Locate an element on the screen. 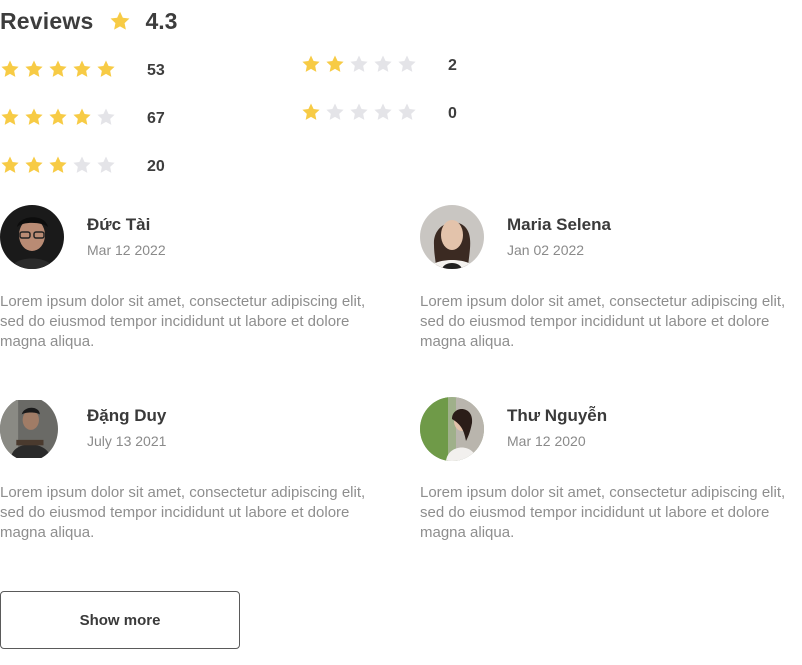  reviewer-name: Thư Nguyễn is located at coordinates (557, 415).